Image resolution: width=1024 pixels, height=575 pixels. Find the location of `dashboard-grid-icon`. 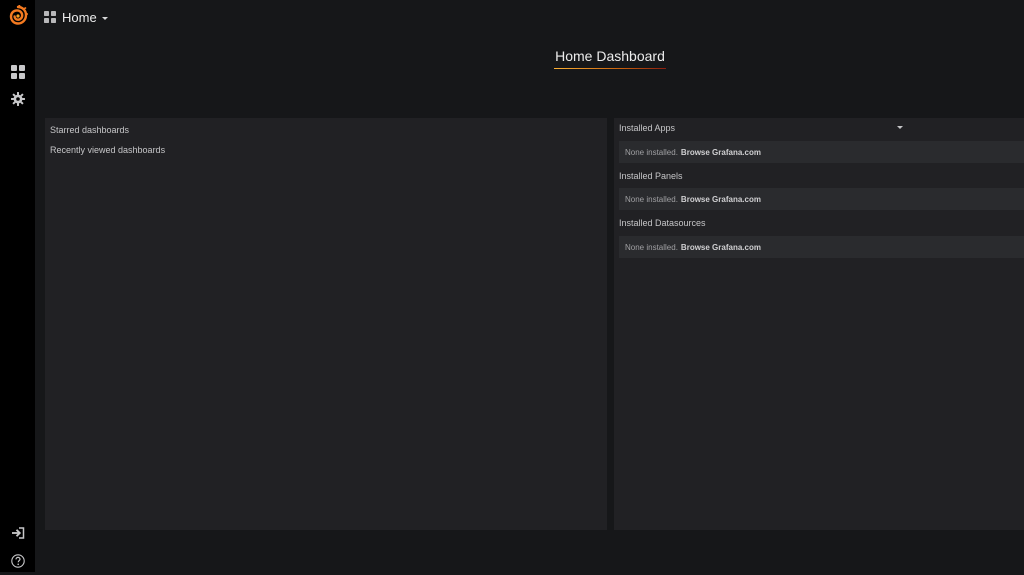

dashboard-grid-icon is located at coordinates (50, 17).